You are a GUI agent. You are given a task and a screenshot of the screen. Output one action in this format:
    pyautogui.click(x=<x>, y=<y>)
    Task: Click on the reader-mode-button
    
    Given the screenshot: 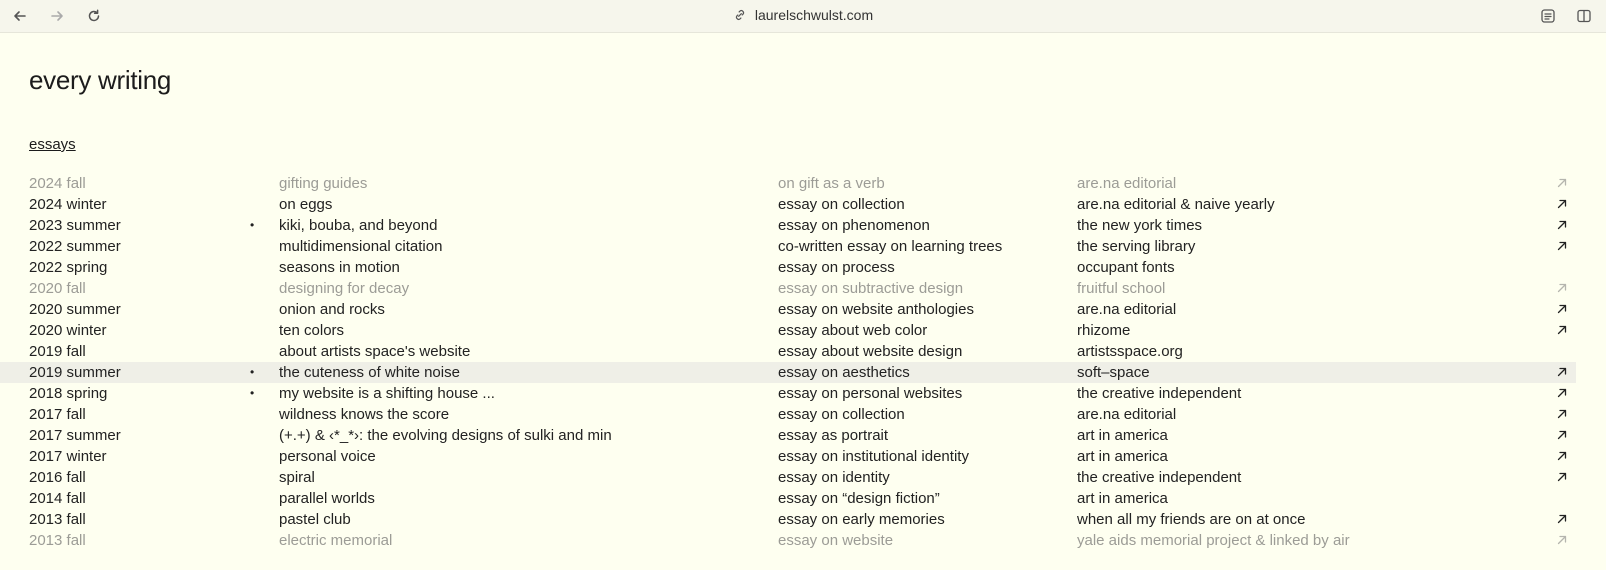 What is the action you would take?
    pyautogui.click(x=1548, y=16)
    